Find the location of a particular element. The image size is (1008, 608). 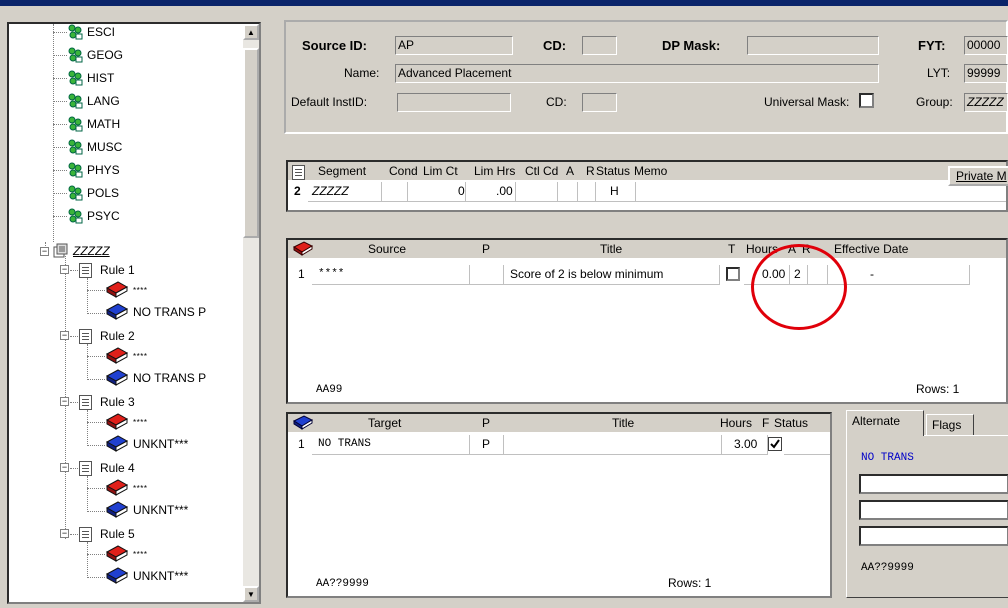

fyt-field: 00000 is located at coordinates (986, 45).